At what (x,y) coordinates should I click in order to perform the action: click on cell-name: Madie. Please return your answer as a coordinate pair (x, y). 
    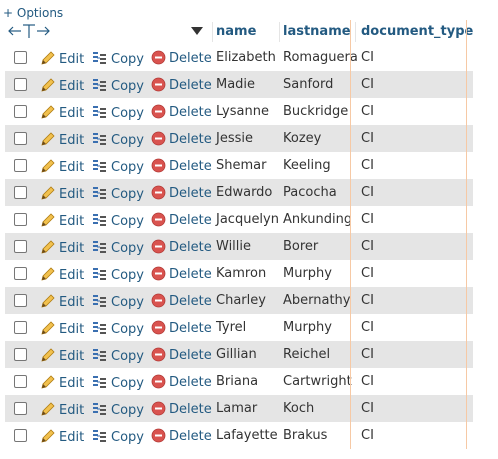
    Looking at the image, I should click on (235, 84).